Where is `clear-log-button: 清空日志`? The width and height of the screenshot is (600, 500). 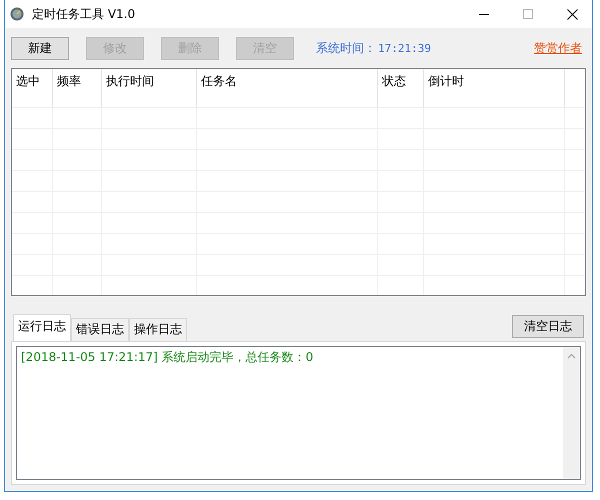 clear-log-button: 清空日志 is located at coordinates (548, 326).